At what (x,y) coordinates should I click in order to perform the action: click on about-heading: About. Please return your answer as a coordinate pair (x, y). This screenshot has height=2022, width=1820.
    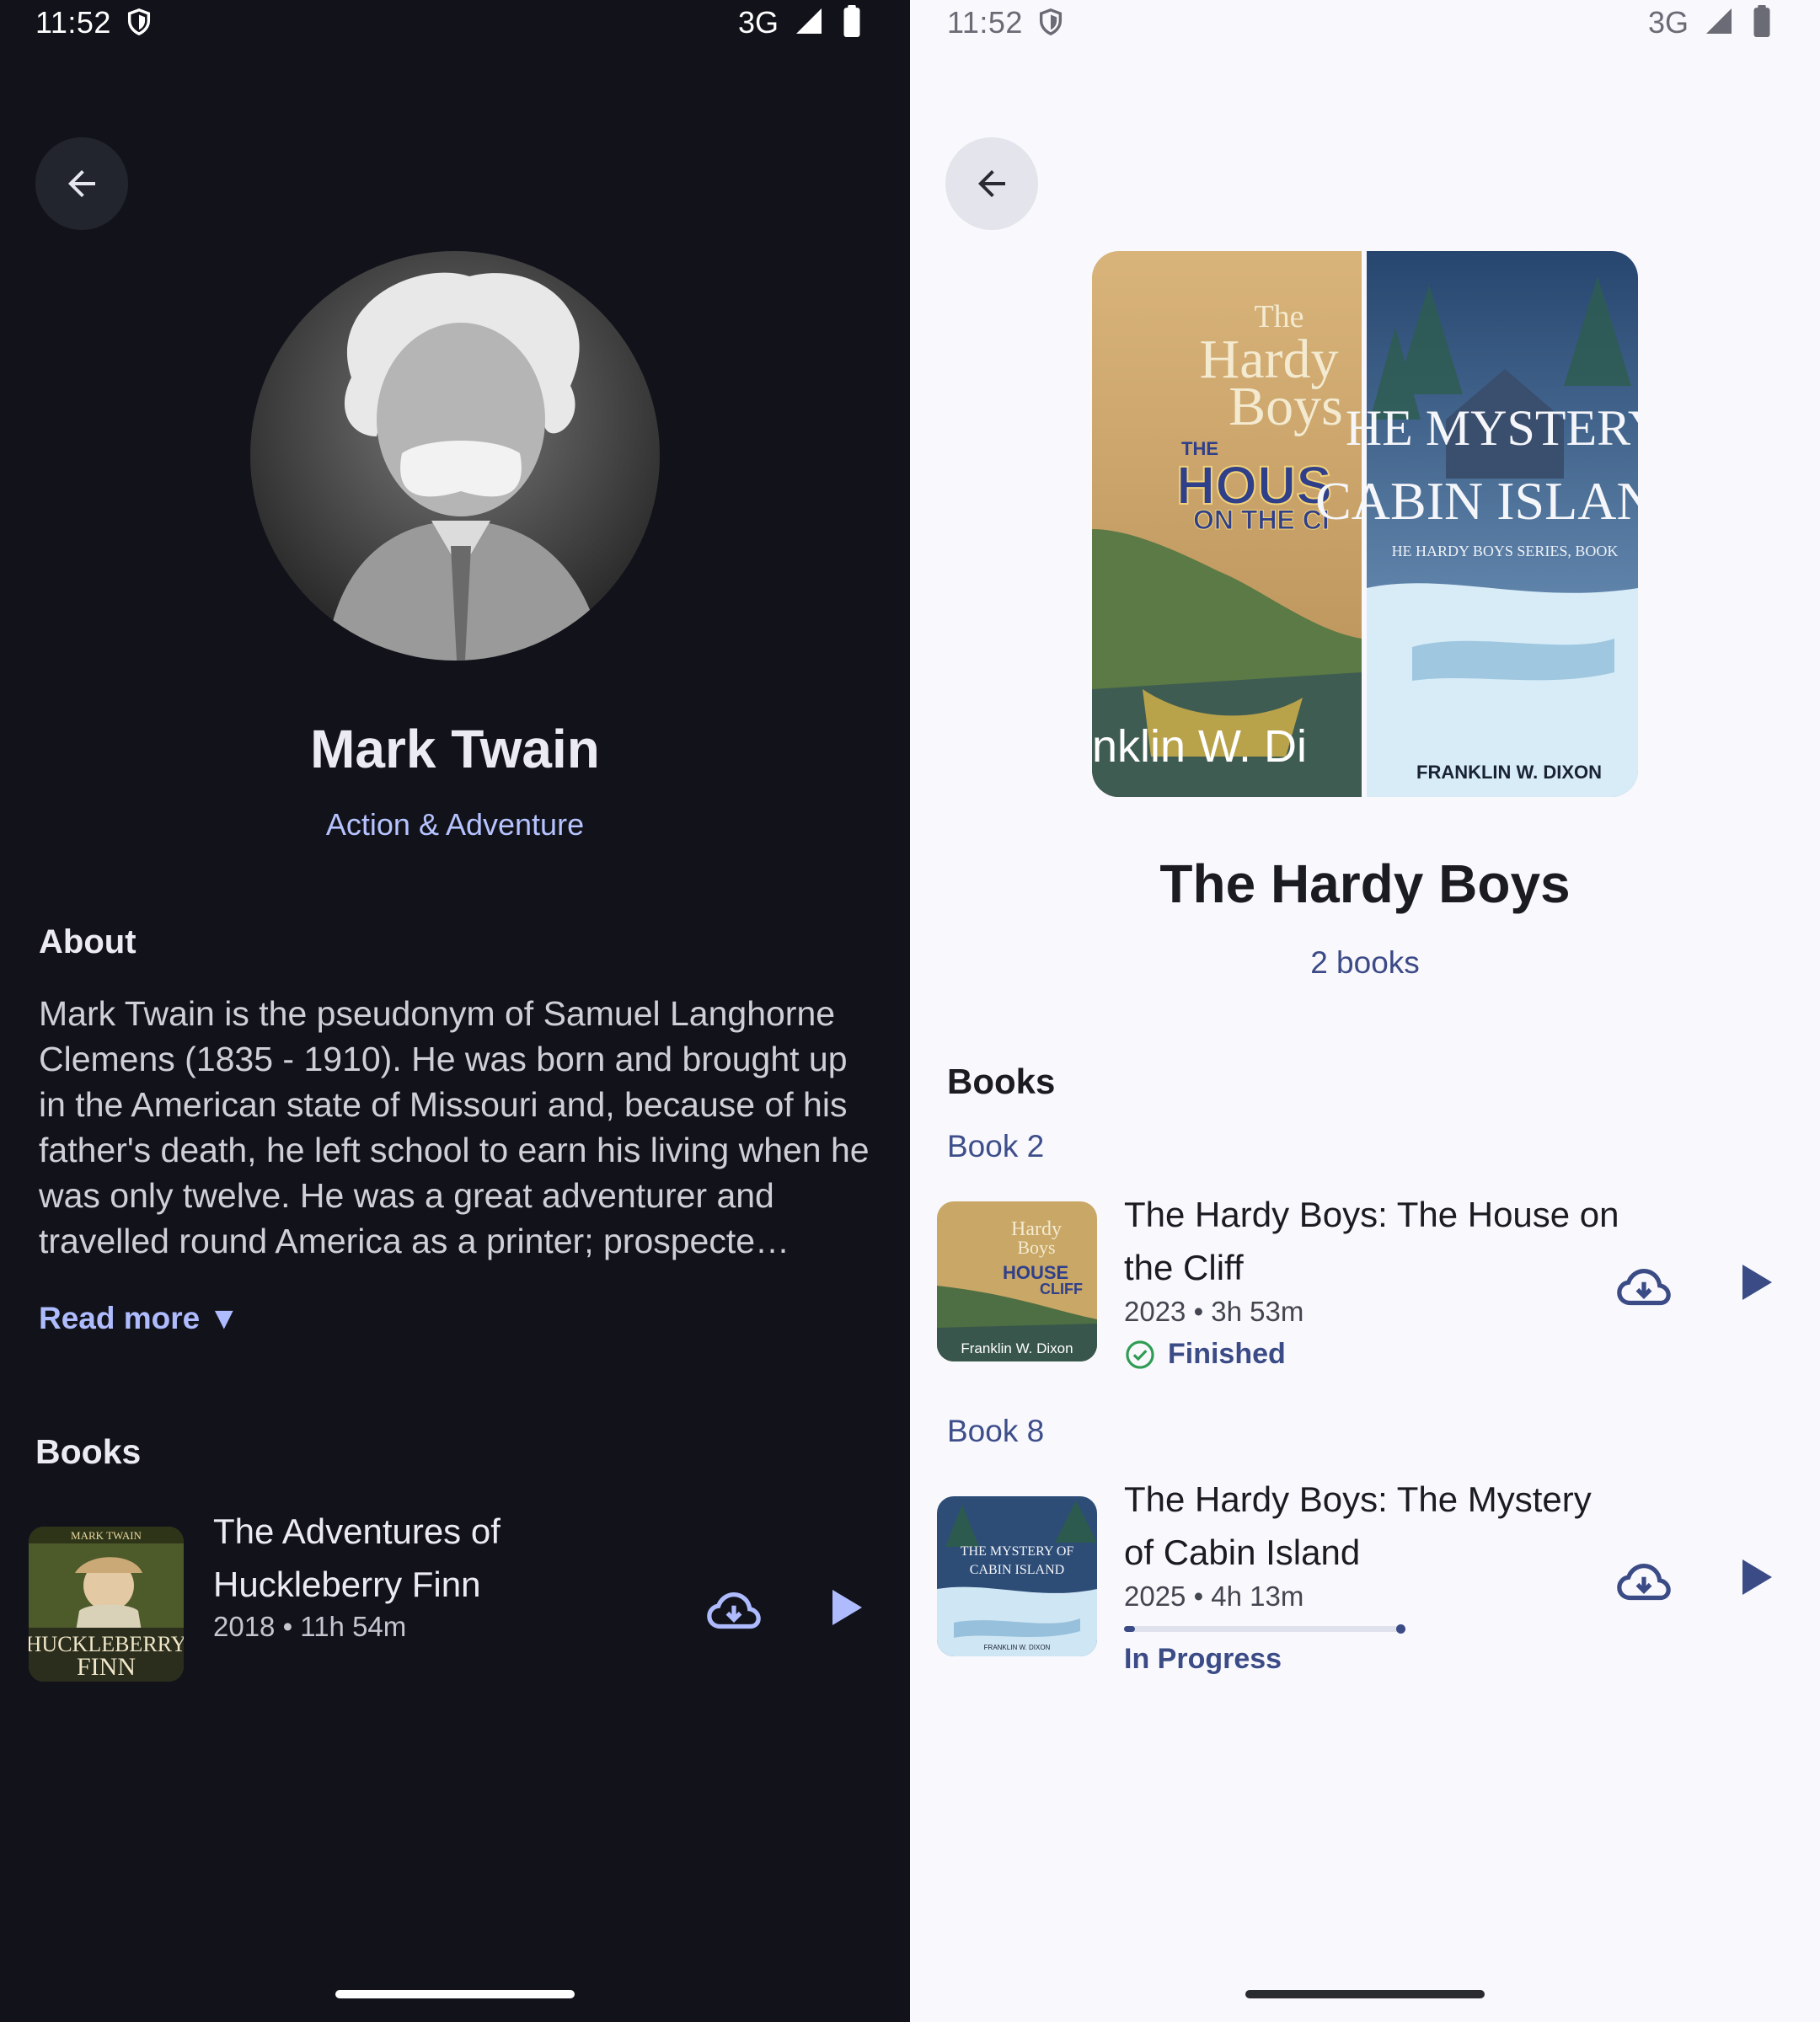
    Looking at the image, I should click on (87, 941).